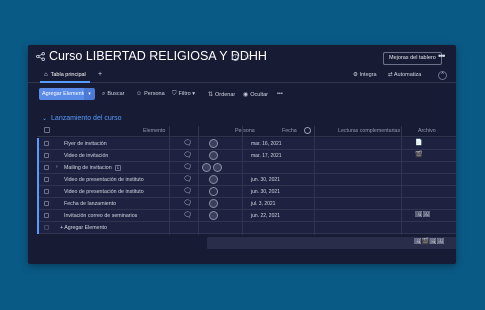 Image resolution: width=485 pixels, height=310 pixels. Describe the element at coordinates (259, 95) in the screenshot. I see `hide-label: Ocultar` at that location.